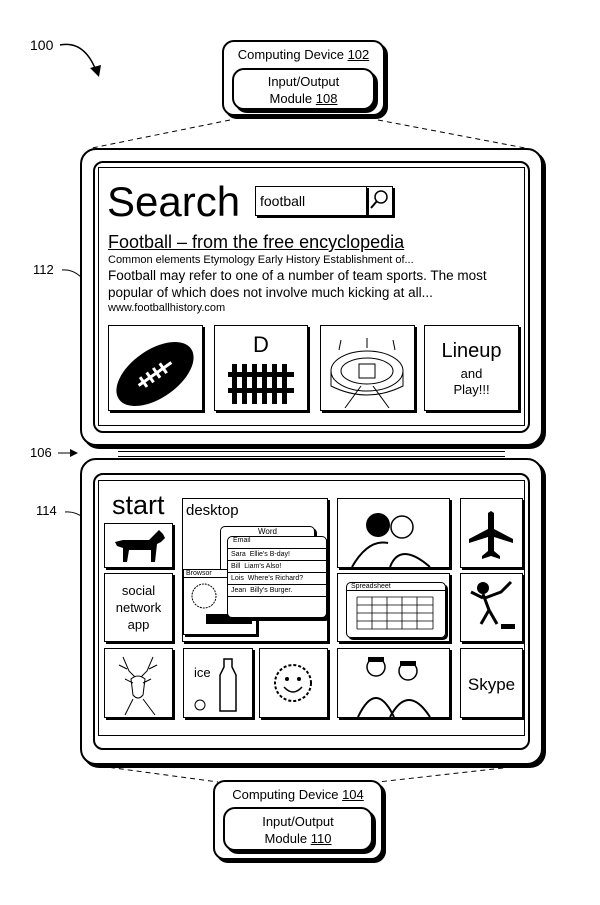 This screenshot has height=905, width=600. I want to click on search-button, so click(379, 201).